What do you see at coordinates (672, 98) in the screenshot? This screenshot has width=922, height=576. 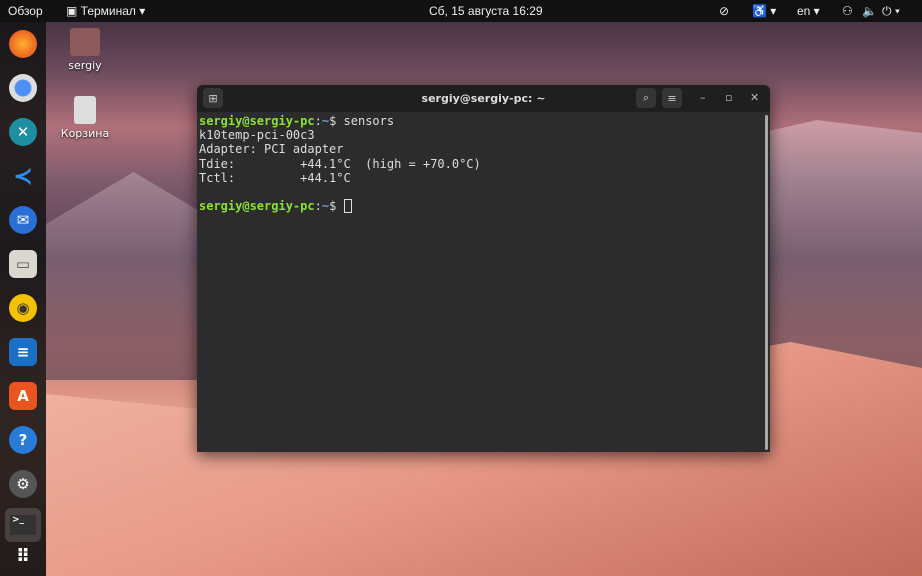 I see `menu-button: ≡` at bounding box center [672, 98].